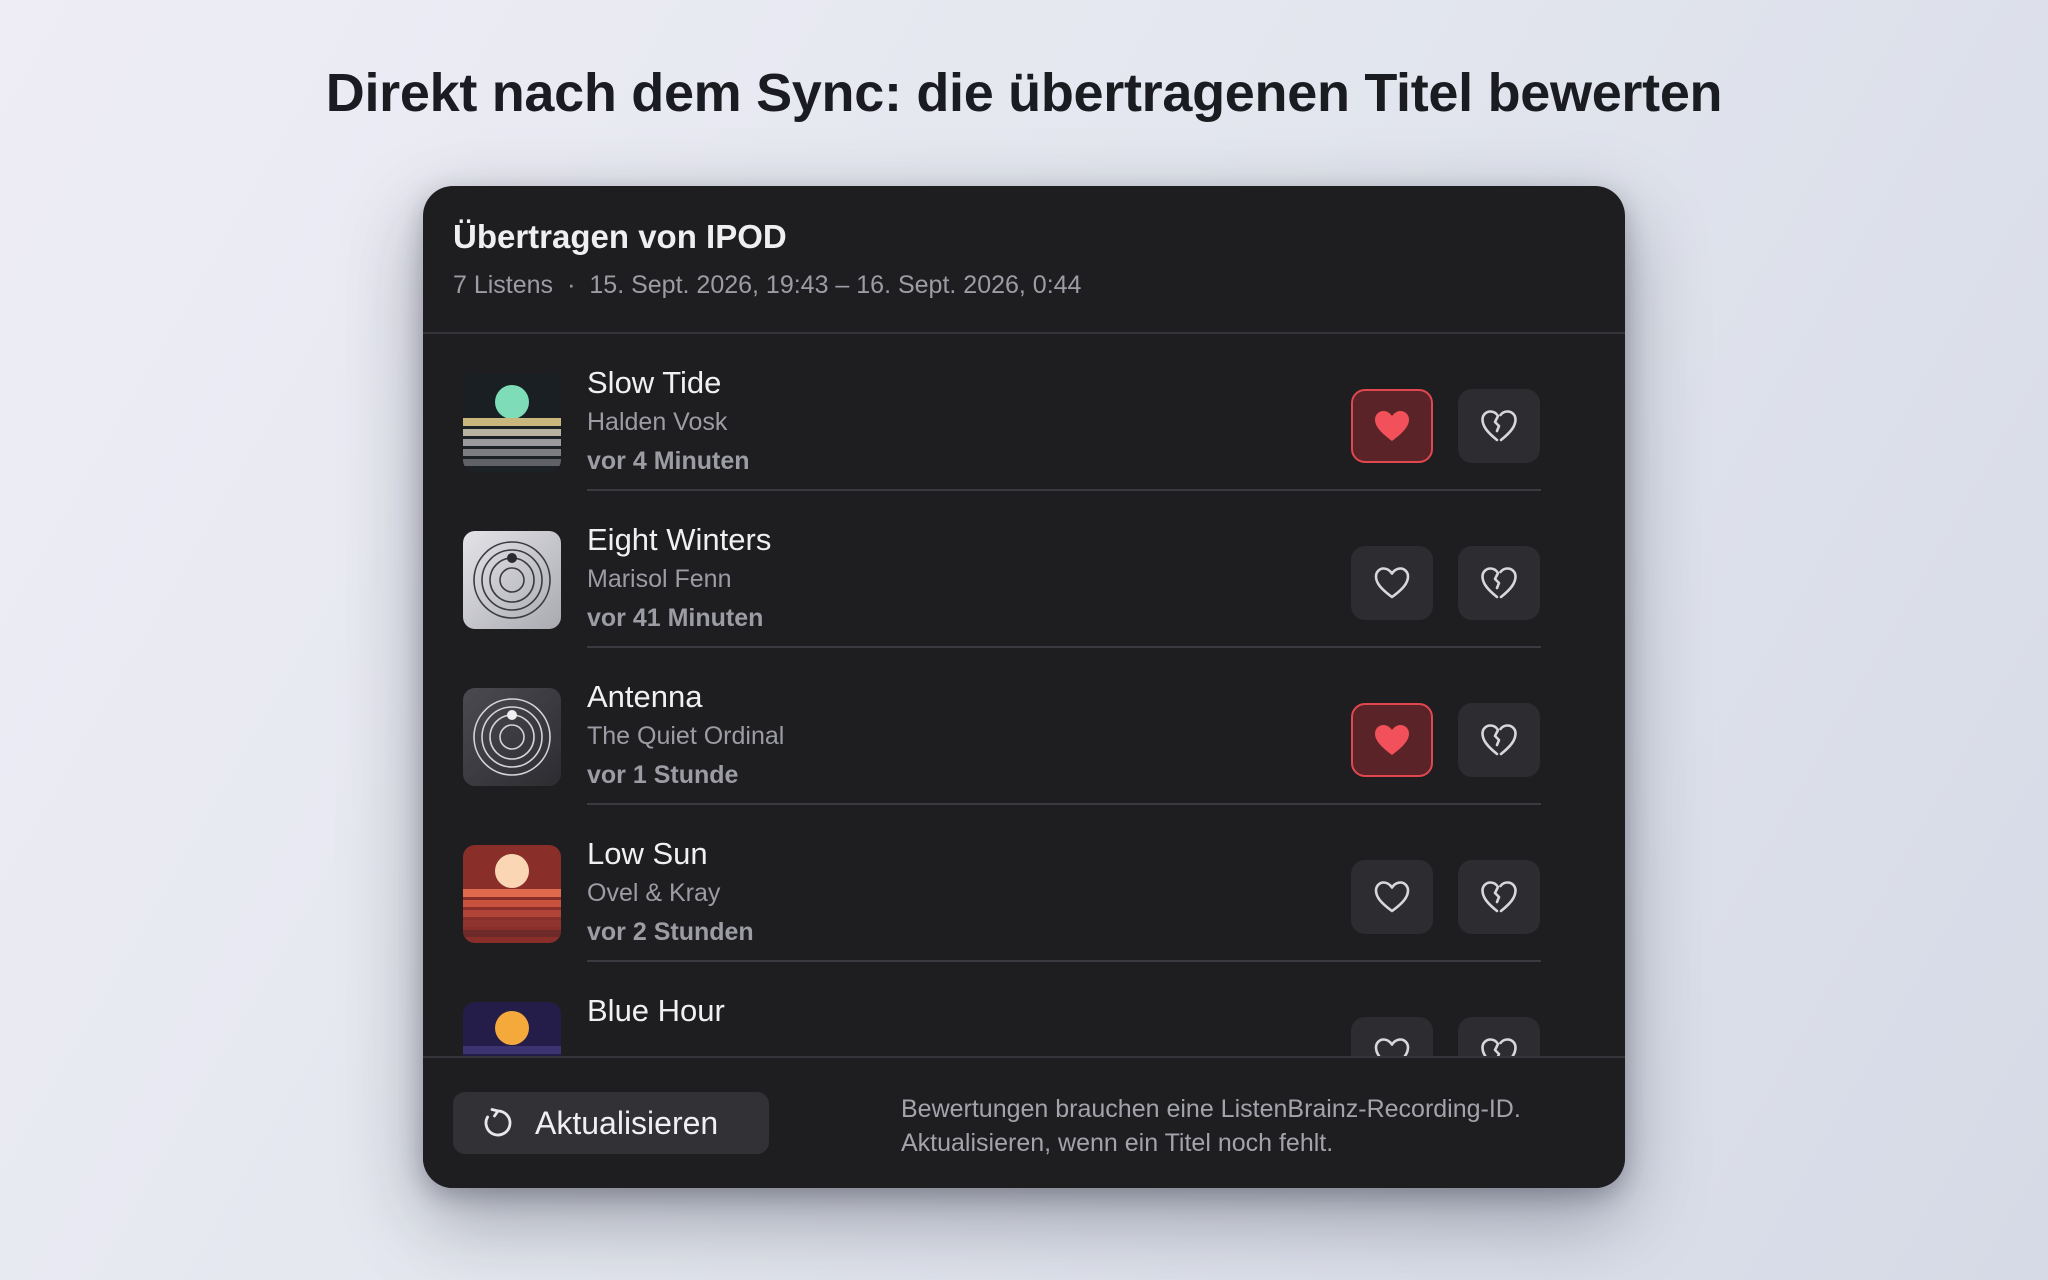 This screenshot has height=1280, width=2048. I want to click on refresh-label: Aktualisieren, so click(627, 1123).